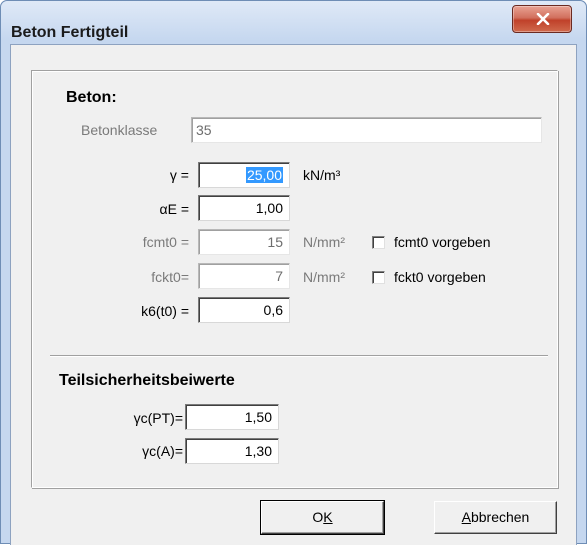 The image size is (587, 545). What do you see at coordinates (442, 242) in the screenshot?
I see `fcmt0-vorgeben-label: fcmt0 vorgeben` at bounding box center [442, 242].